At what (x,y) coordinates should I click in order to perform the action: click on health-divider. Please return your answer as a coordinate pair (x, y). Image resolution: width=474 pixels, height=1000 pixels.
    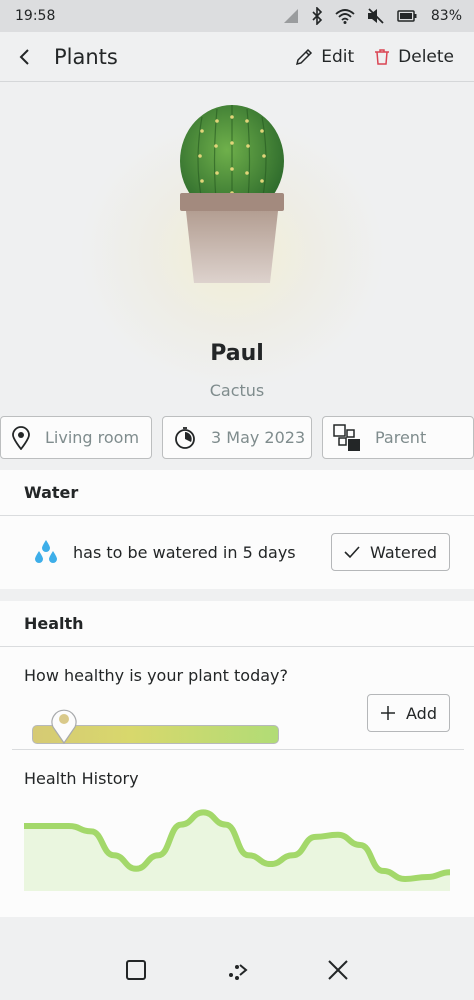
    Looking at the image, I should click on (238, 749).